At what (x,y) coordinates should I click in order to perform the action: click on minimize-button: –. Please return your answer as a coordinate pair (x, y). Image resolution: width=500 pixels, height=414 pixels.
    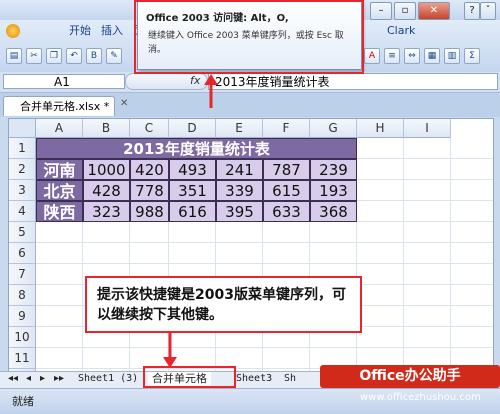
    Looking at the image, I should click on (381, 11).